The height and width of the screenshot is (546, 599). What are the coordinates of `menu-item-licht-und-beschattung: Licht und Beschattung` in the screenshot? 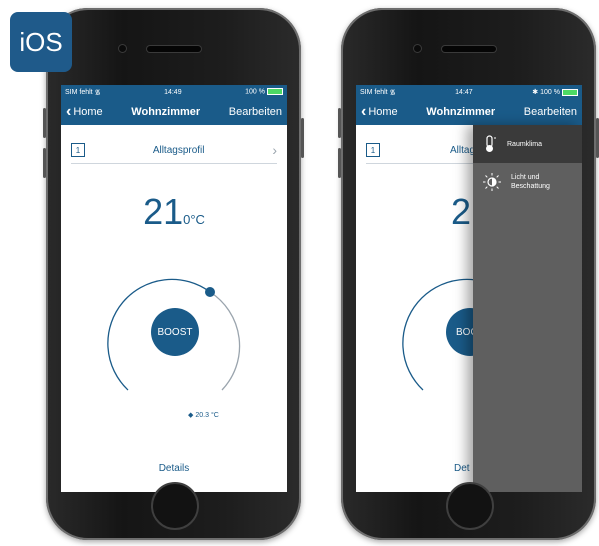 It's located at (527, 182).